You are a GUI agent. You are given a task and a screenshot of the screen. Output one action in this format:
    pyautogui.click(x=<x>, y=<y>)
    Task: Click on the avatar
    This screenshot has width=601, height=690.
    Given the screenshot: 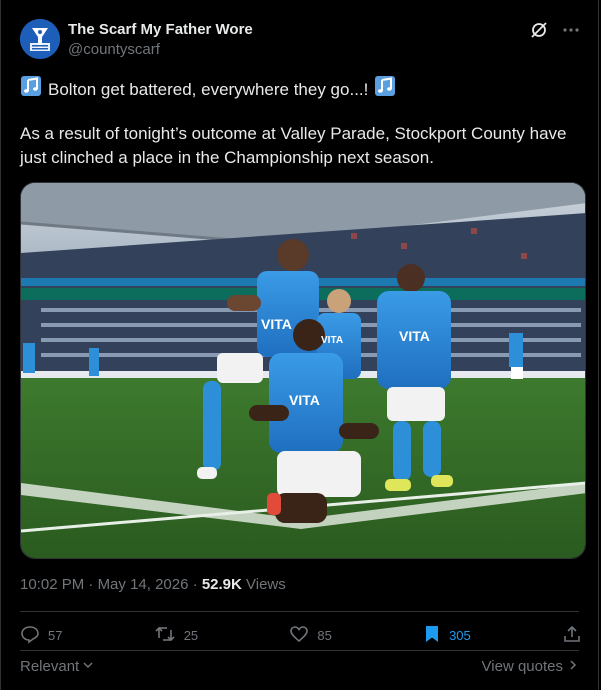 What is the action you would take?
    pyautogui.click(x=40, y=39)
    